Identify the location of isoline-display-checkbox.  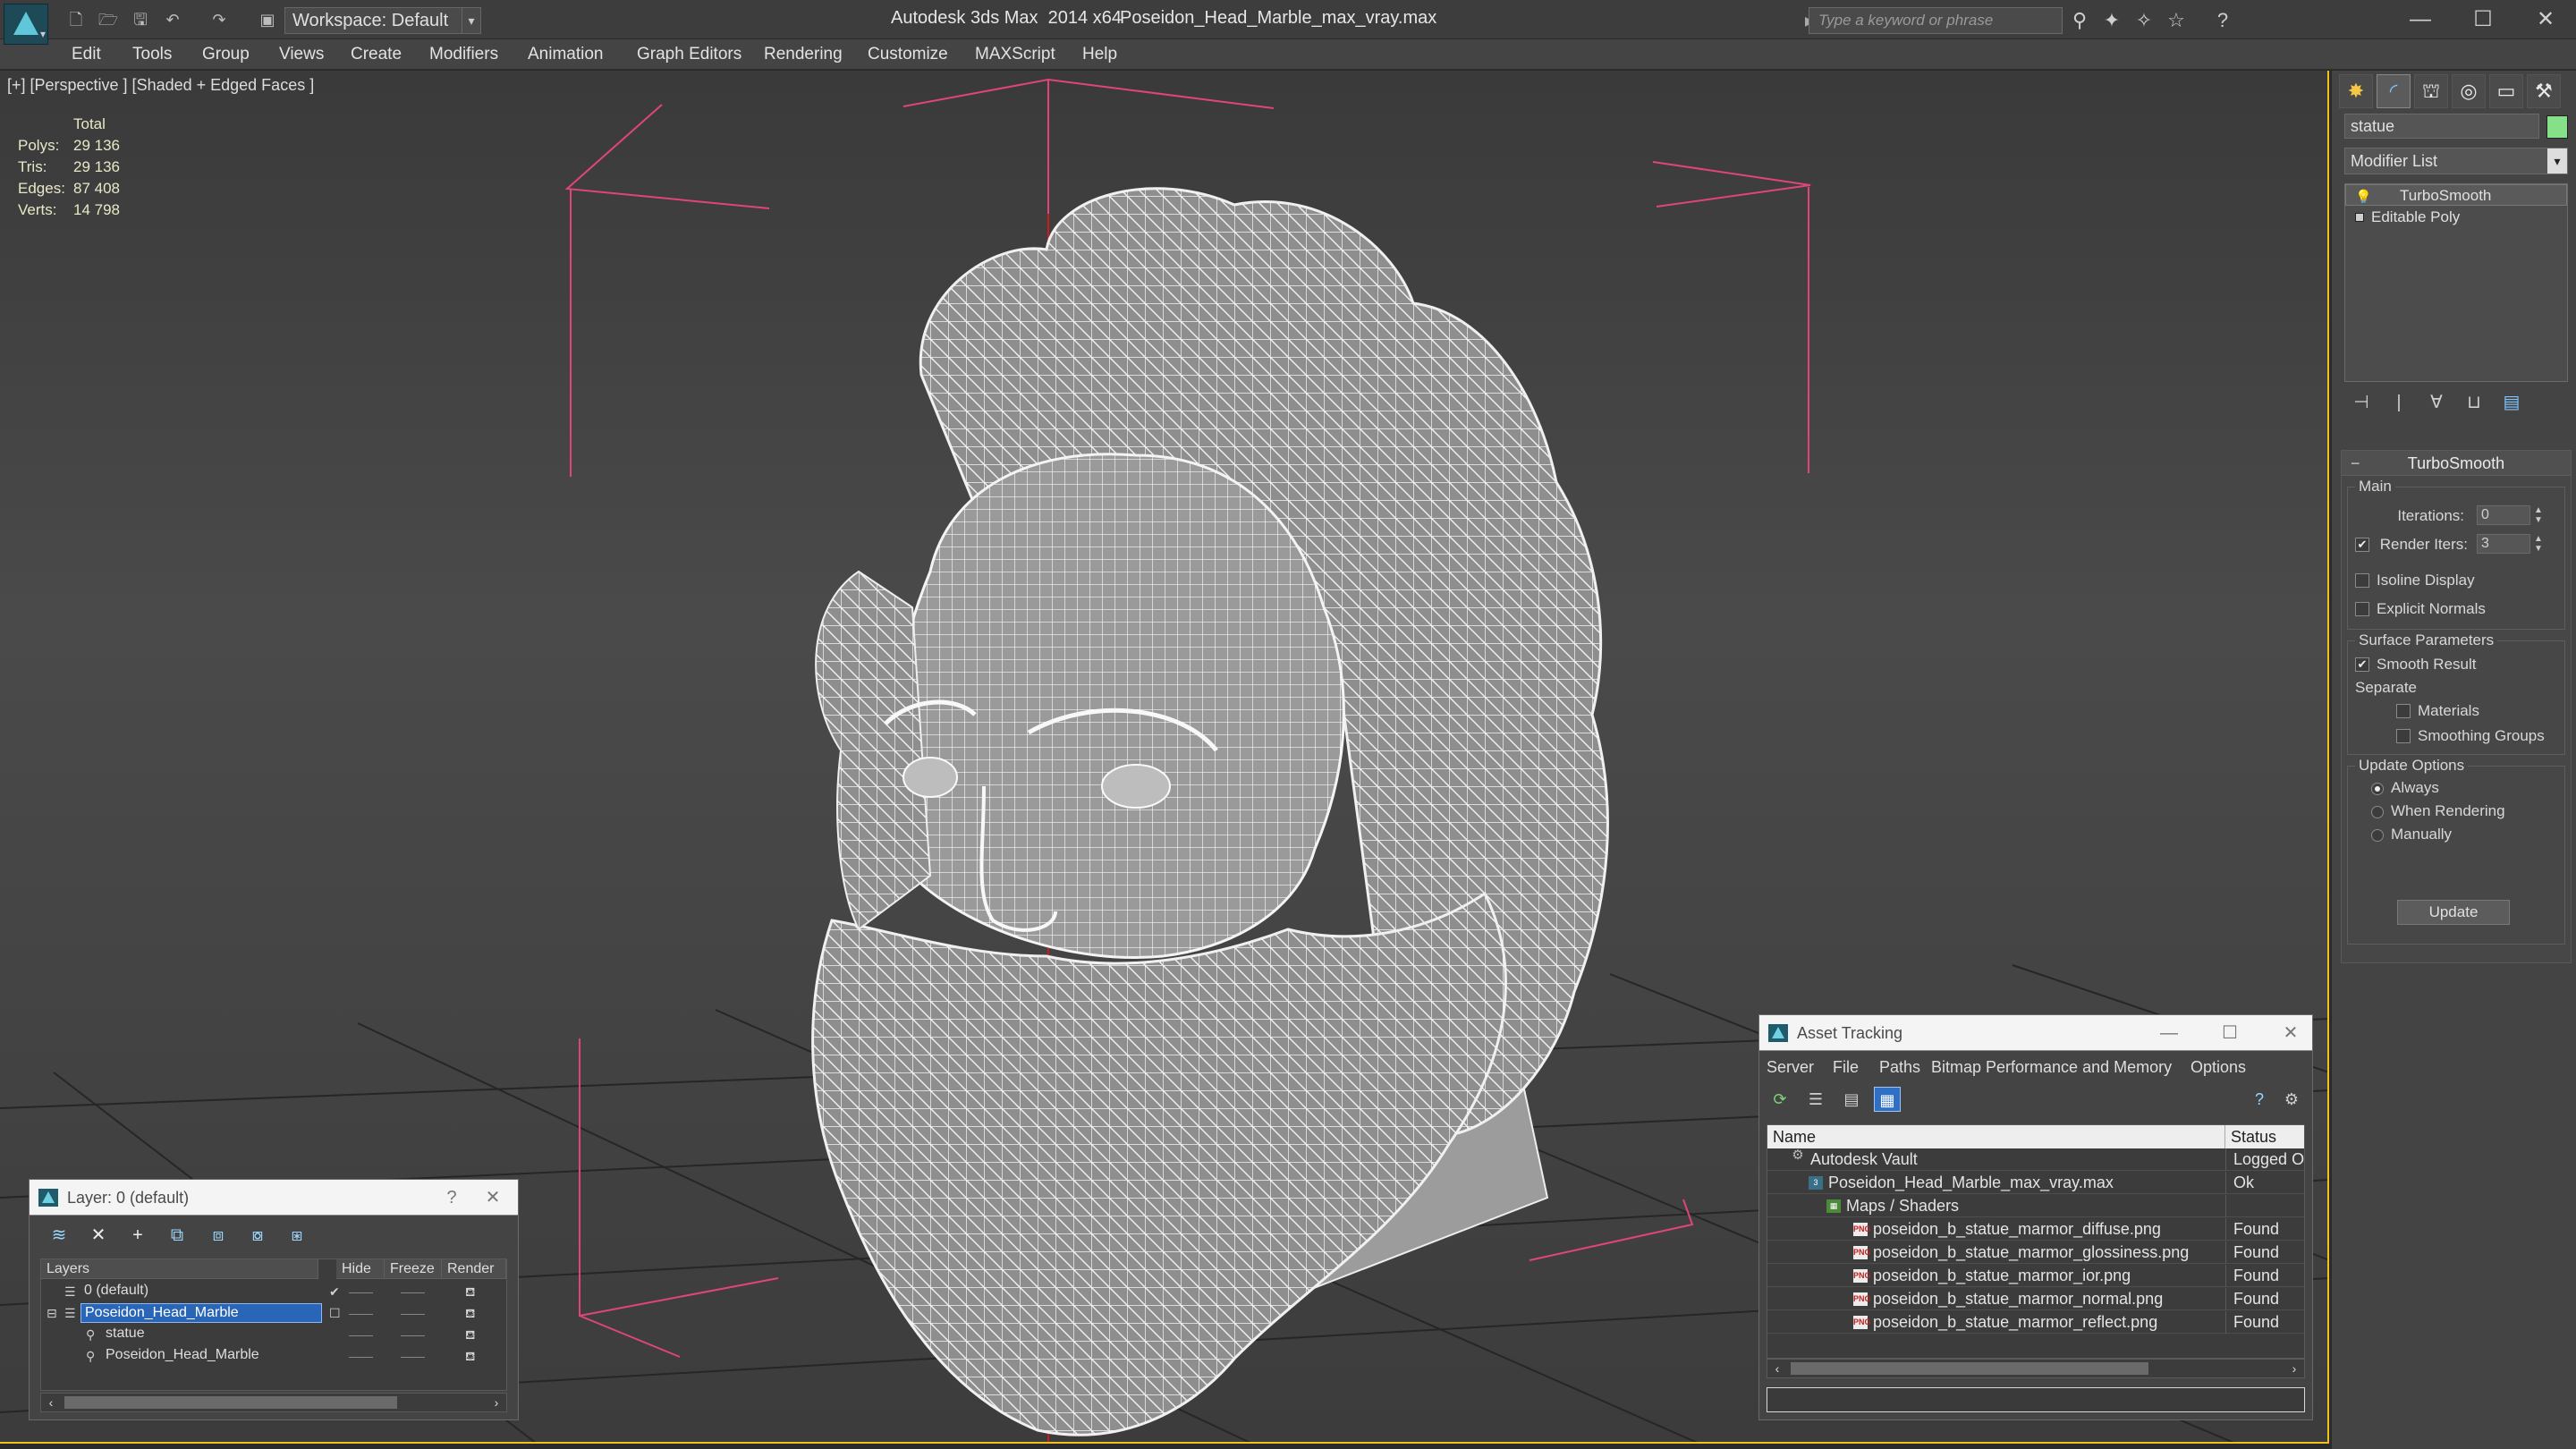
(2362, 580).